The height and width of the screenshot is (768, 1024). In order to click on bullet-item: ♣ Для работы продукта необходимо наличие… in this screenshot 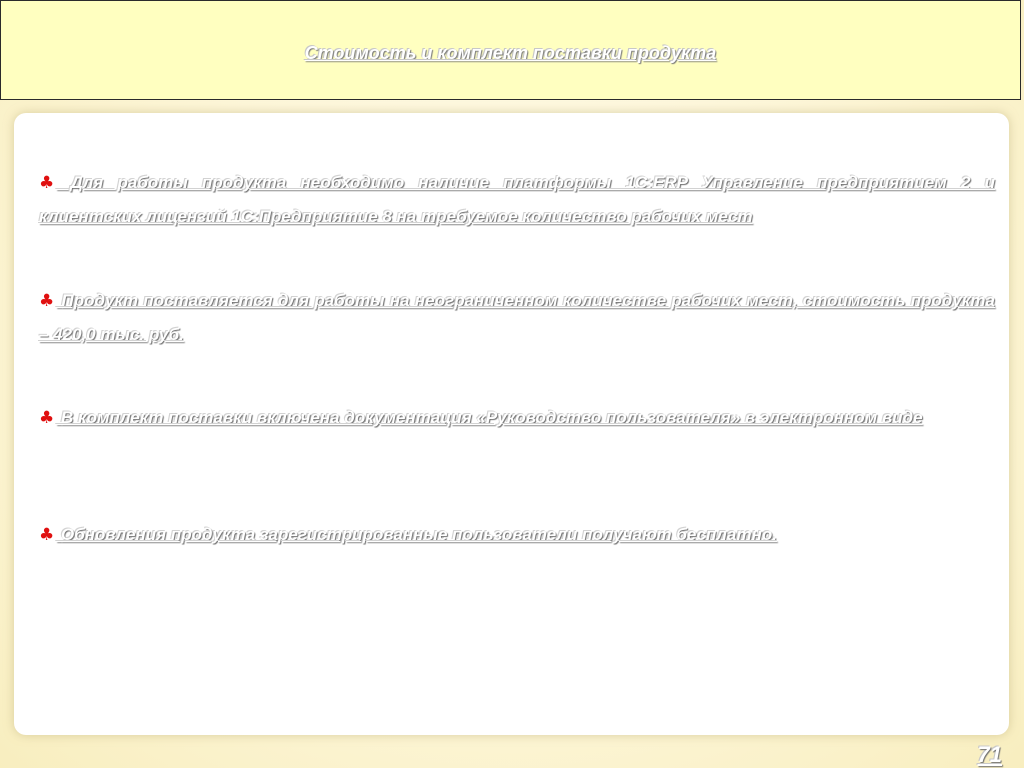, I will do `click(517, 199)`.